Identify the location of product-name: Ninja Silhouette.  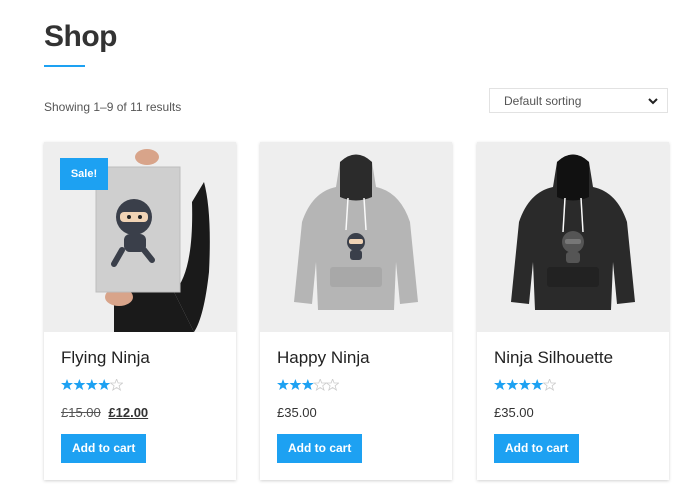
(553, 358).